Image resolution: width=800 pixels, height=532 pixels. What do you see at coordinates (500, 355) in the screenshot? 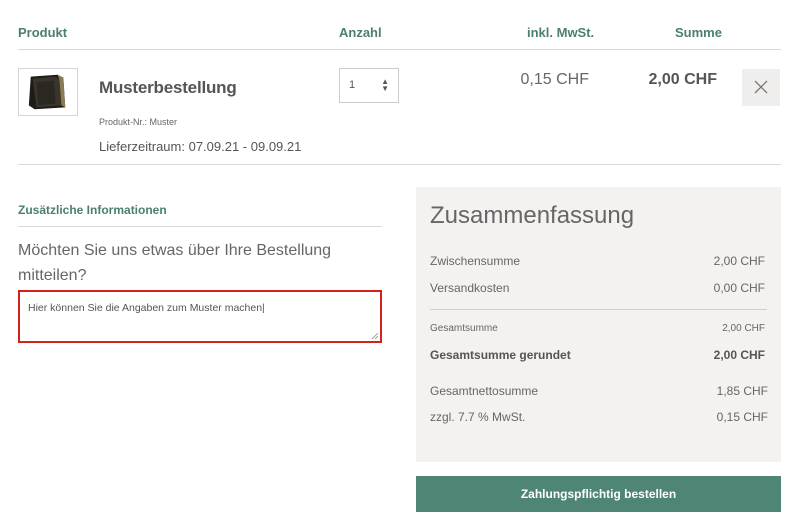
I see `grand-total-rounded-label: Gesamtsumme gerundet` at bounding box center [500, 355].